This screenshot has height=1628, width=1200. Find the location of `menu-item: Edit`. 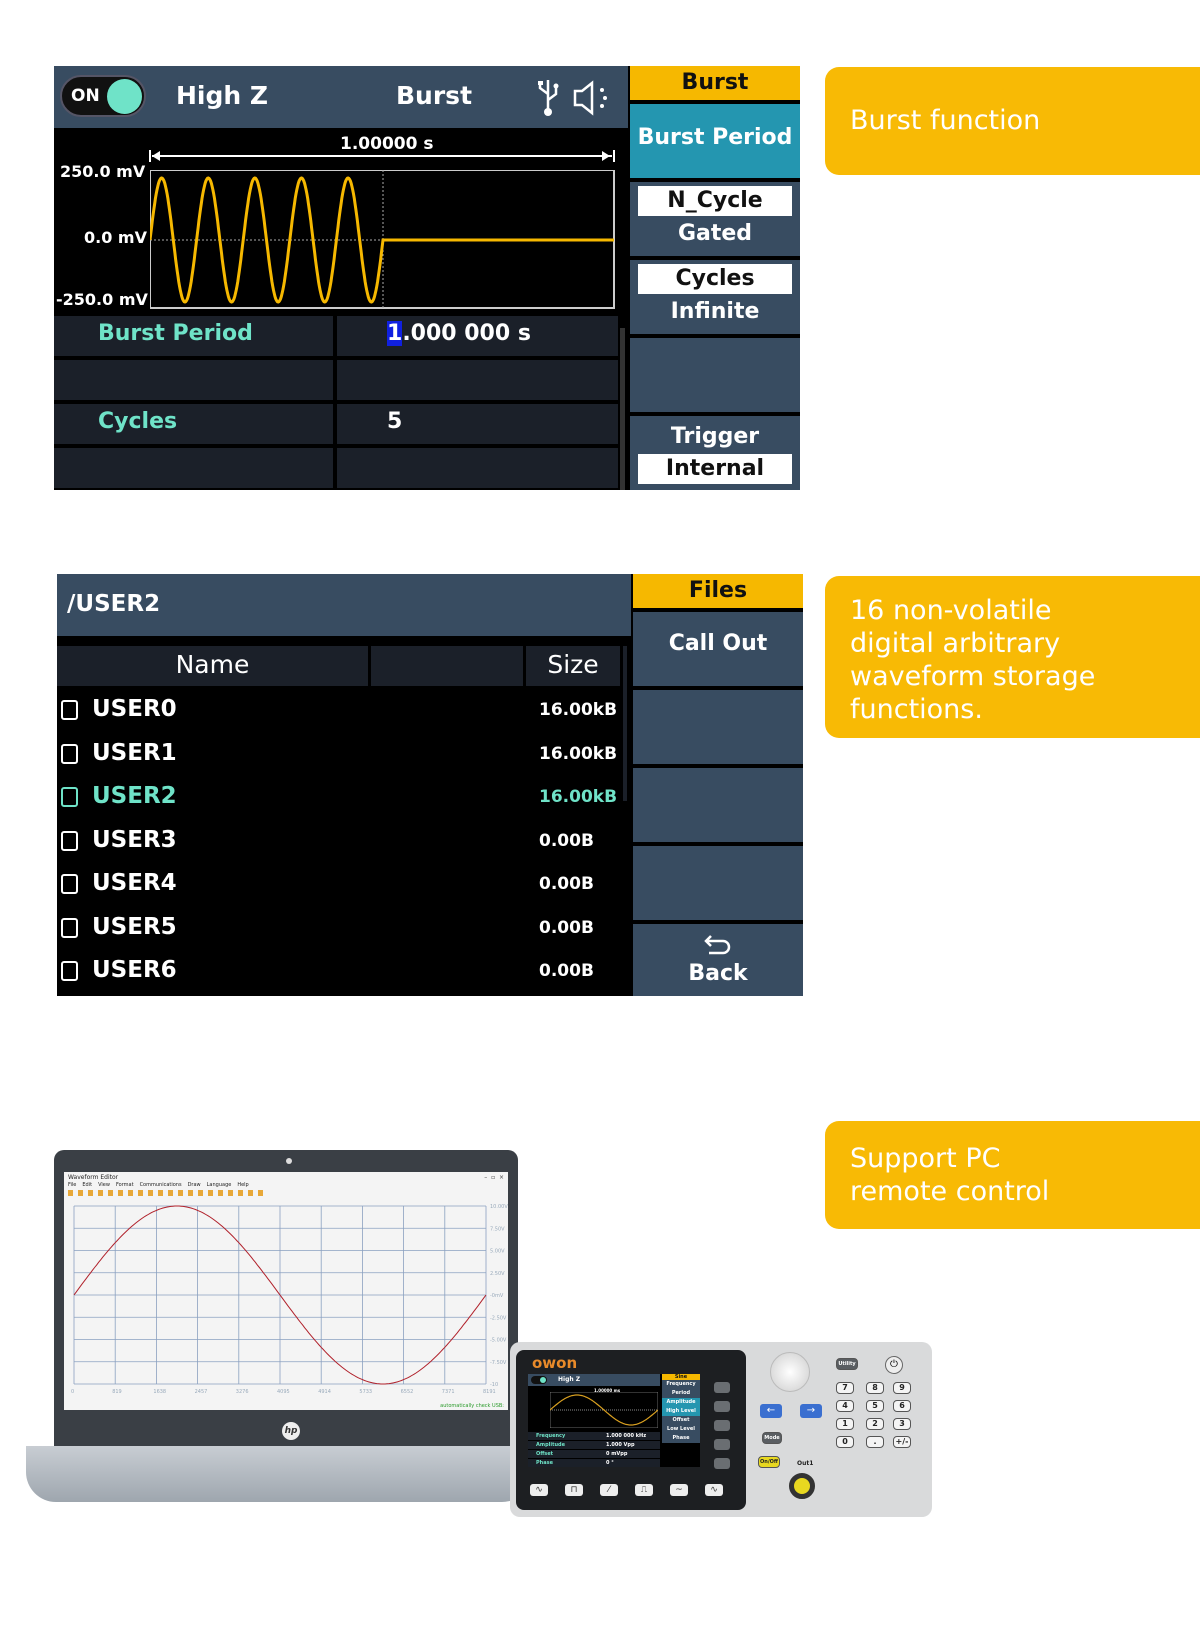

menu-item: Edit is located at coordinates (87, 1185).